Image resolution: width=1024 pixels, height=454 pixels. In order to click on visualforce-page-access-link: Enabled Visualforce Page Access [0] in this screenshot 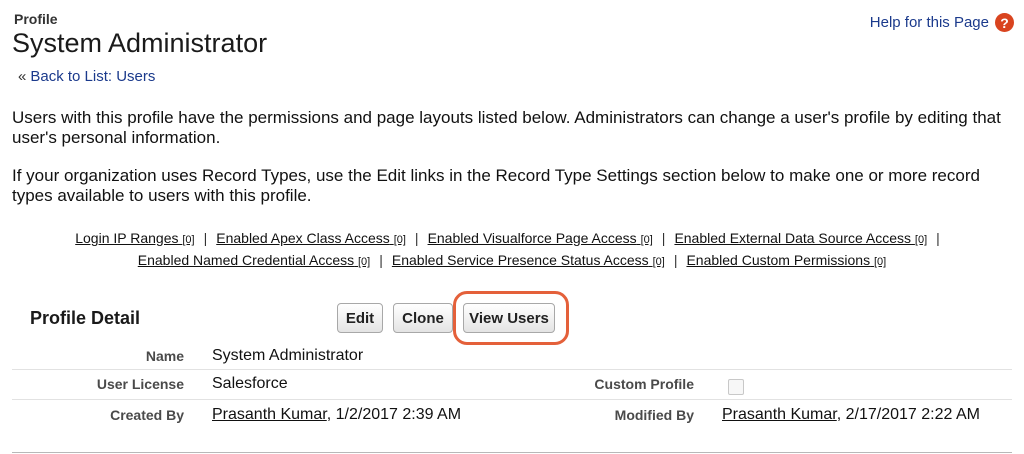, I will do `click(540, 238)`.